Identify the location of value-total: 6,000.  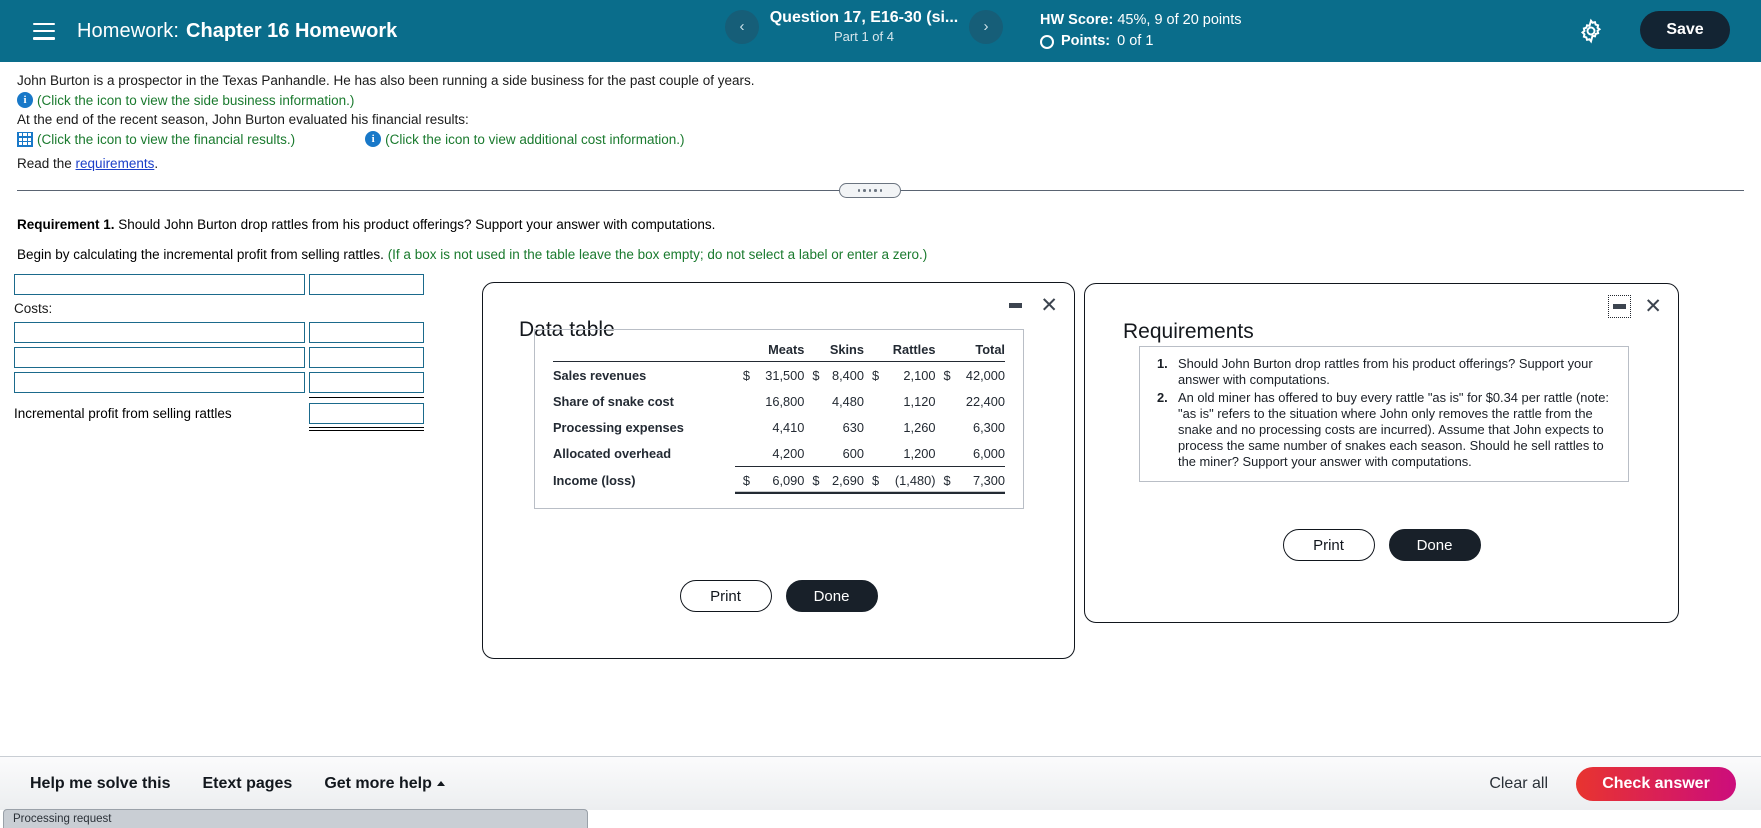
(977, 453).